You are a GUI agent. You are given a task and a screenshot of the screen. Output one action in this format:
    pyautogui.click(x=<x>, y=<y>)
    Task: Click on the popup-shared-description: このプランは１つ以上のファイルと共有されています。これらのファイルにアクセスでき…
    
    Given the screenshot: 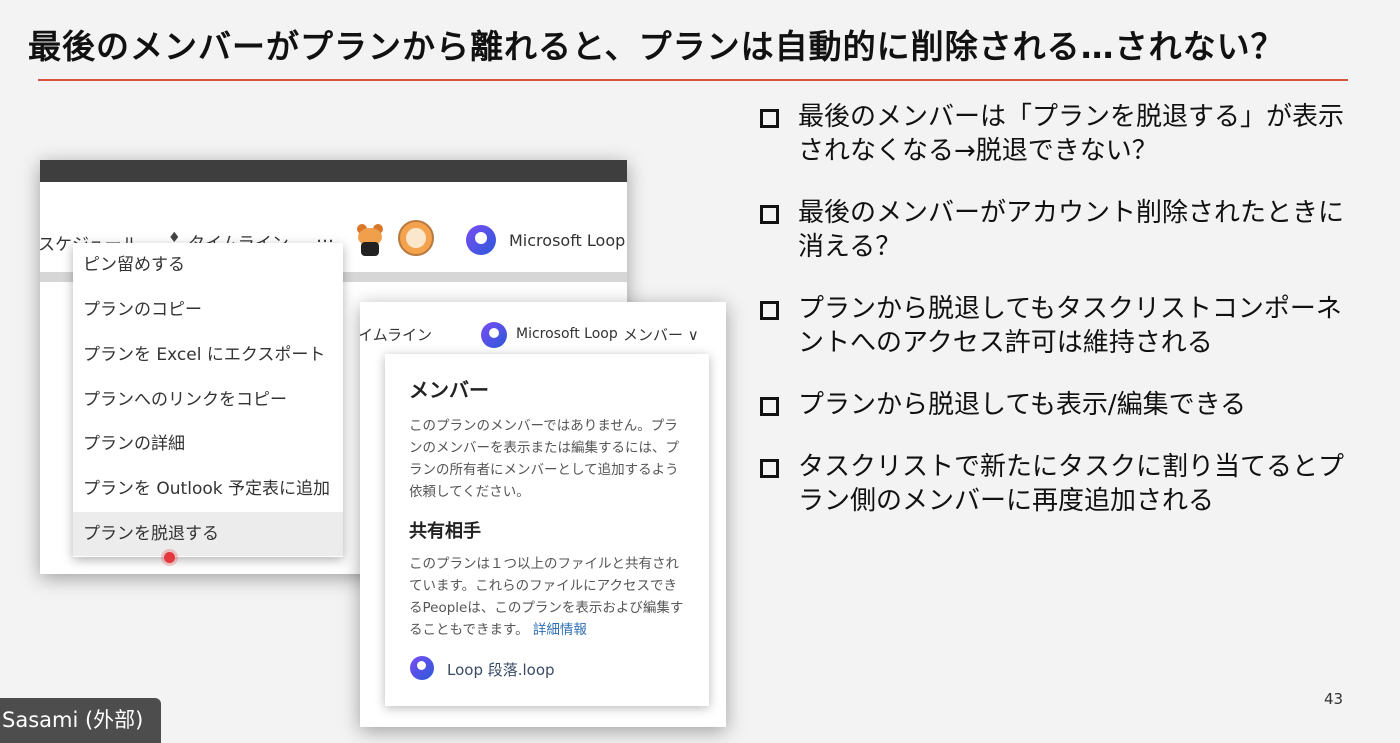 What is the action you would take?
    pyautogui.click(x=547, y=597)
    